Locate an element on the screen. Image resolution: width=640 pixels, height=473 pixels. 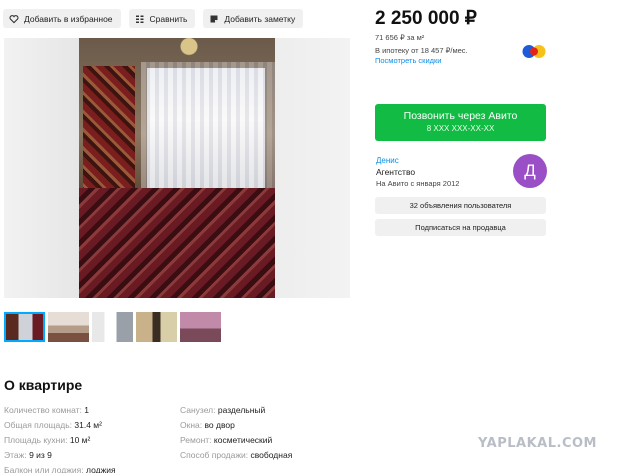
price-per-meter: 71 656 ₽ за м² is located at coordinates (400, 37).